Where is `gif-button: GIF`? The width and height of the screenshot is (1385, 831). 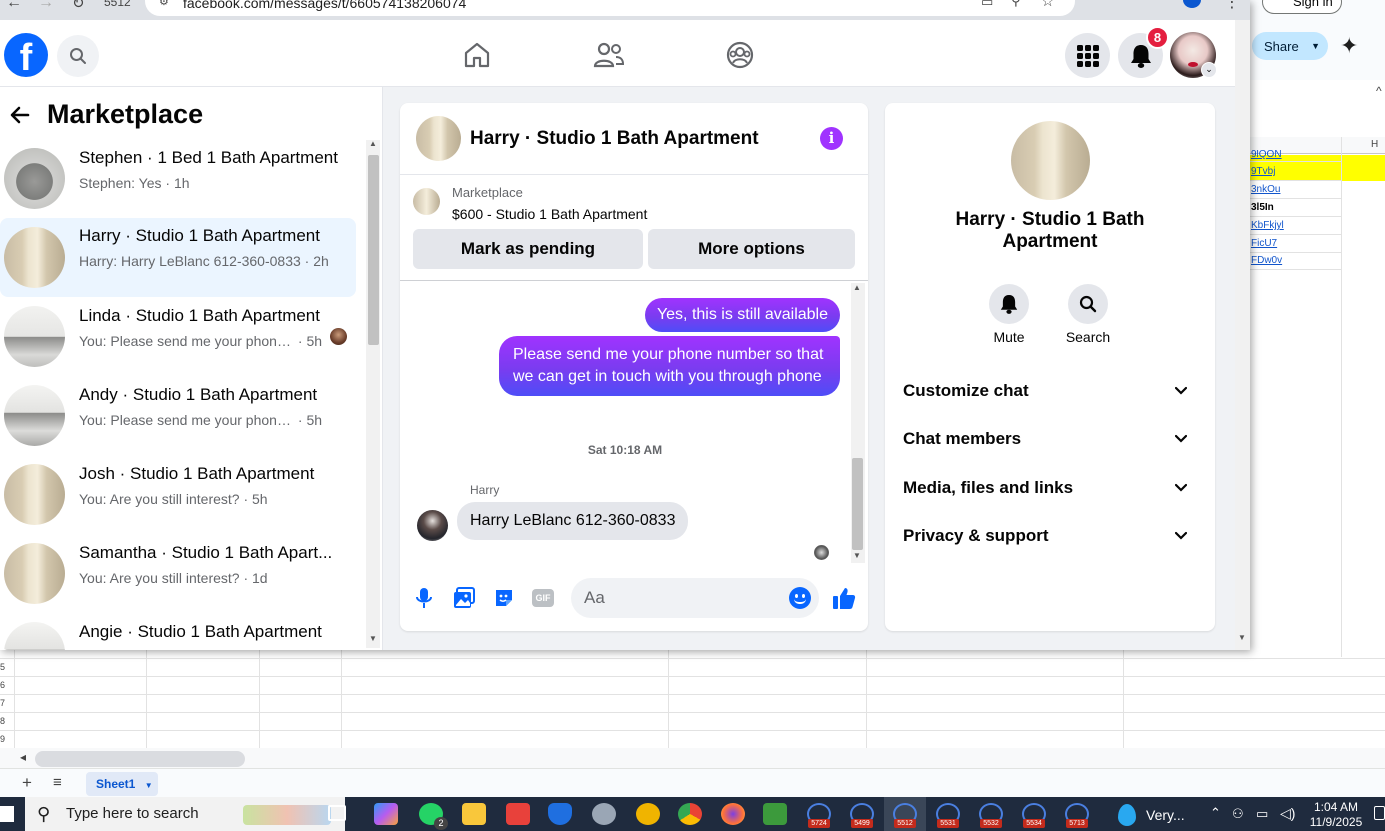 gif-button: GIF is located at coordinates (543, 598).